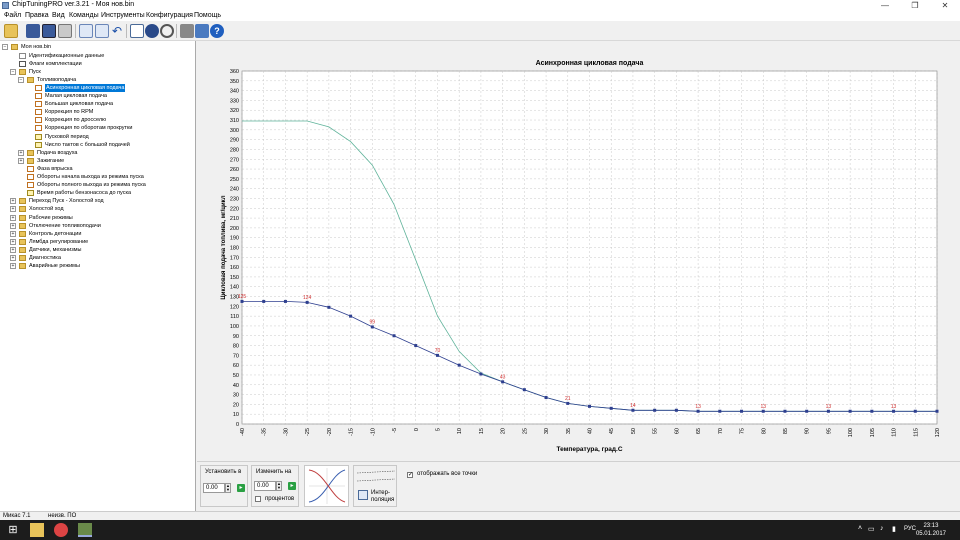  What do you see at coordinates (176, 31) in the screenshot?
I see `toolbar-separator` at bounding box center [176, 31].